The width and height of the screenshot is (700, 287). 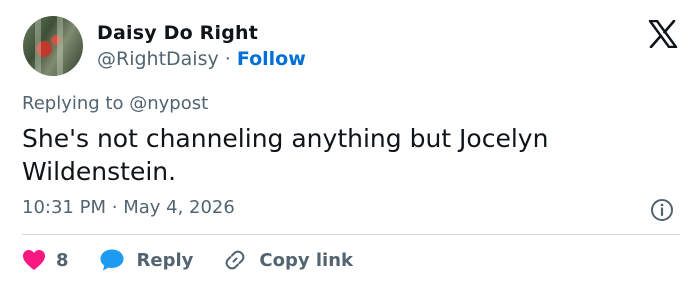 What do you see at coordinates (177, 33) in the screenshot?
I see `author-name: Daisy Do Right` at bounding box center [177, 33].